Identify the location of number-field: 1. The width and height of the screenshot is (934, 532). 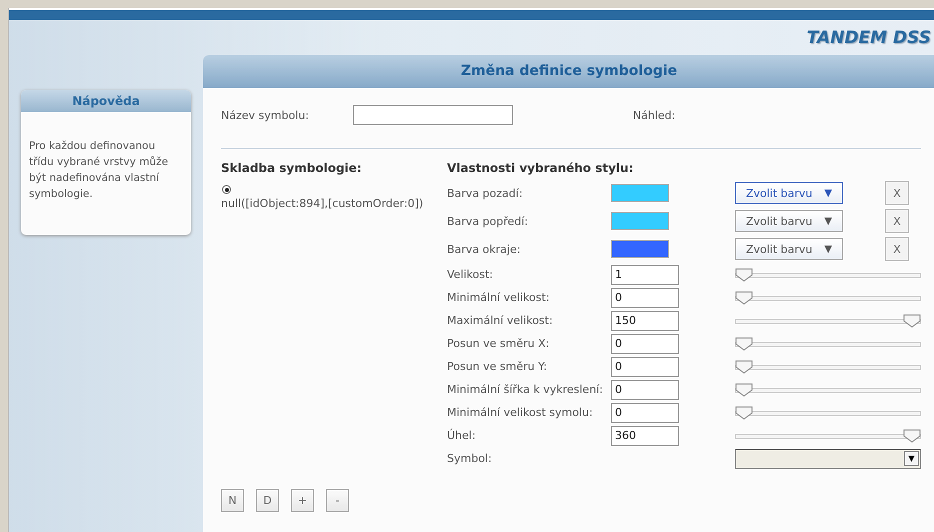
(645, 274).